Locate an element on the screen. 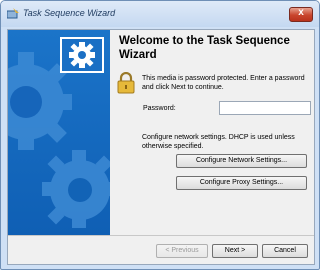  window-title: Task Sequence Wizard is located at coordinates (69, 13).